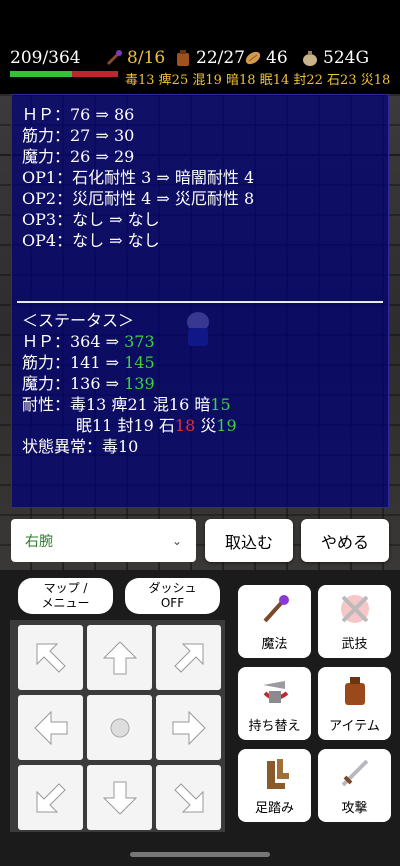 The height and width of the screenshot is (866, 400). I want to click on equip-slot-select: 右腕 ⌄, so click(103, 540).